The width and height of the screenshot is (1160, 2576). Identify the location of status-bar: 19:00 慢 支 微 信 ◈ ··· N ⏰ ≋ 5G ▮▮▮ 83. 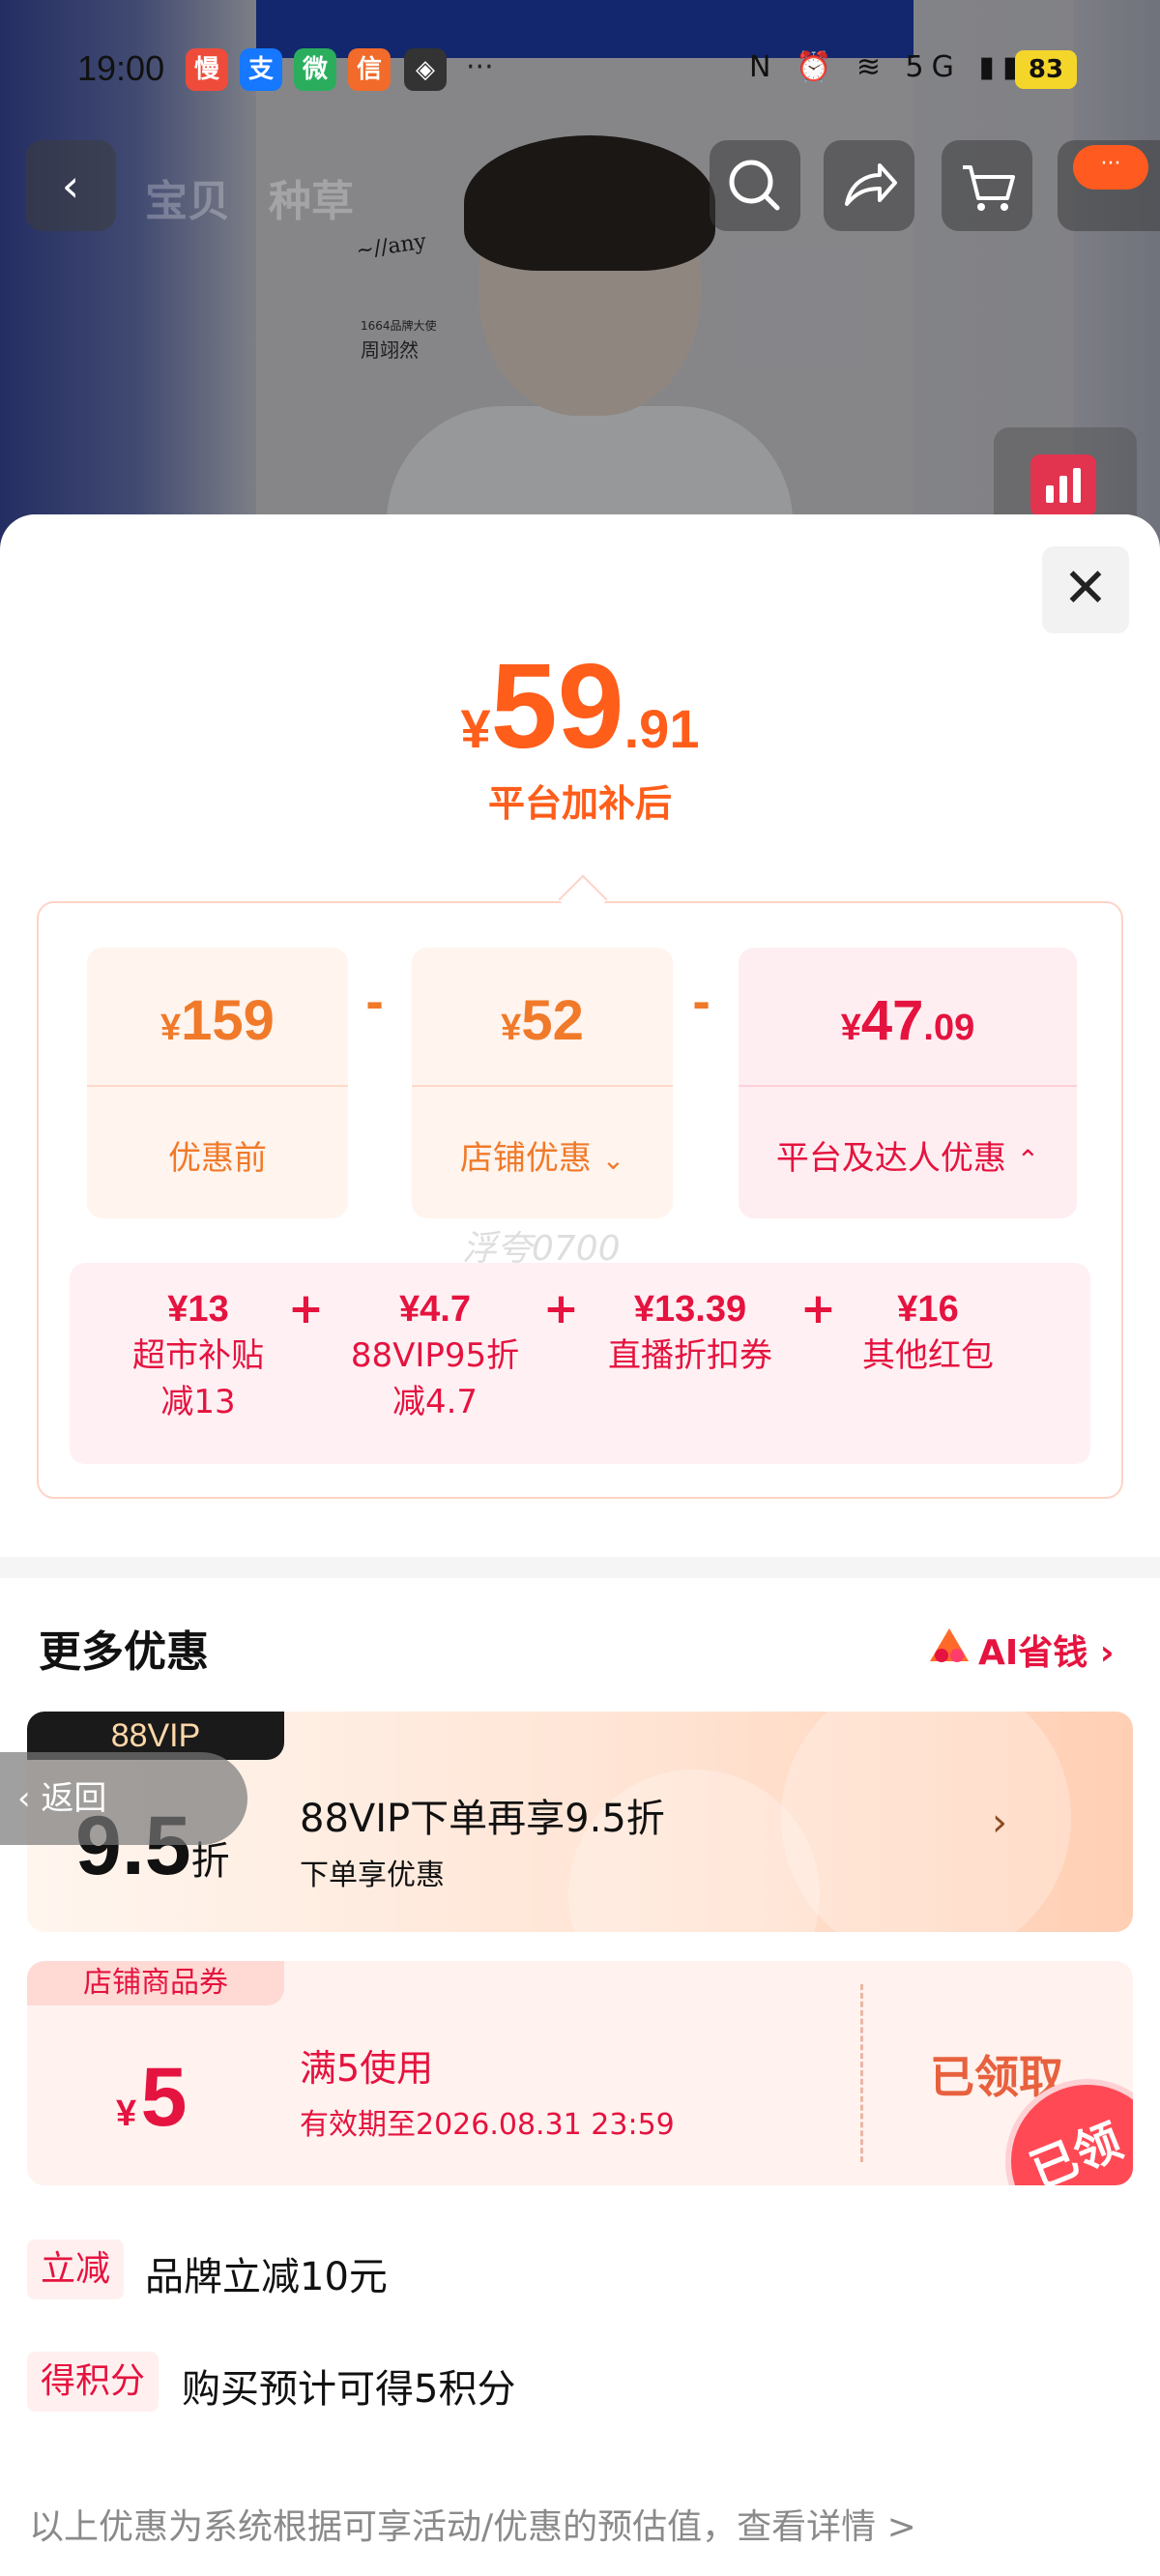
(580, 68).